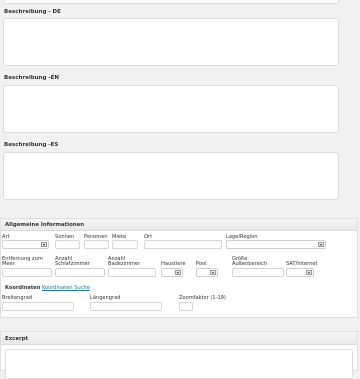 Image resolution: width=360 pixels, height=379 pixels. I want to click on coordinates-heading: Koordinaten Koordinaten Suche, so click(47, 288).